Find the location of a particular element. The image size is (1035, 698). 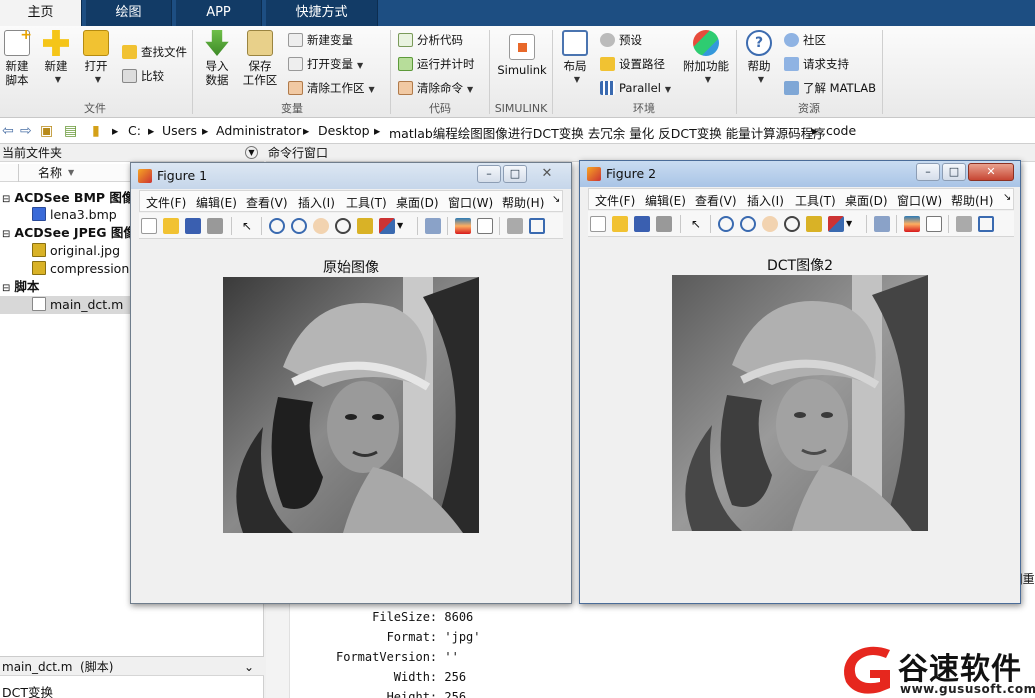

menu-insert: 插入(I) is located at coordinates (316, 202).